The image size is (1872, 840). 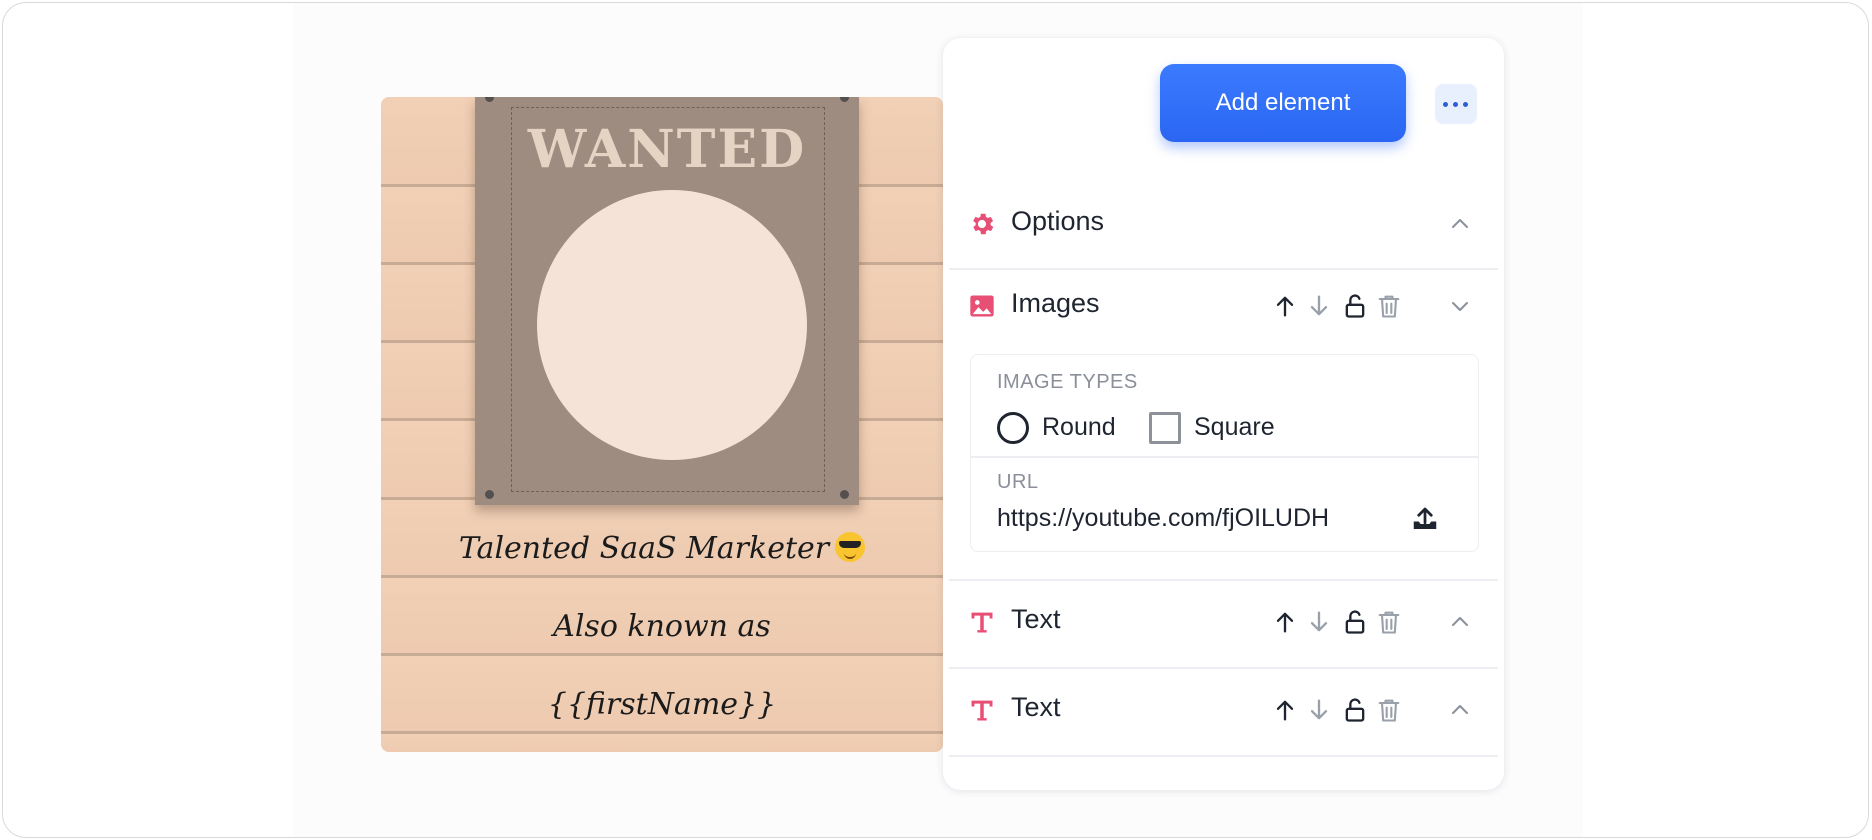 What do you see at coordinates (644, 548) in the screenshot?
I see `canvas-text-line-1-label: Talented SaaS Marketer` at bounding box center [644, 548].